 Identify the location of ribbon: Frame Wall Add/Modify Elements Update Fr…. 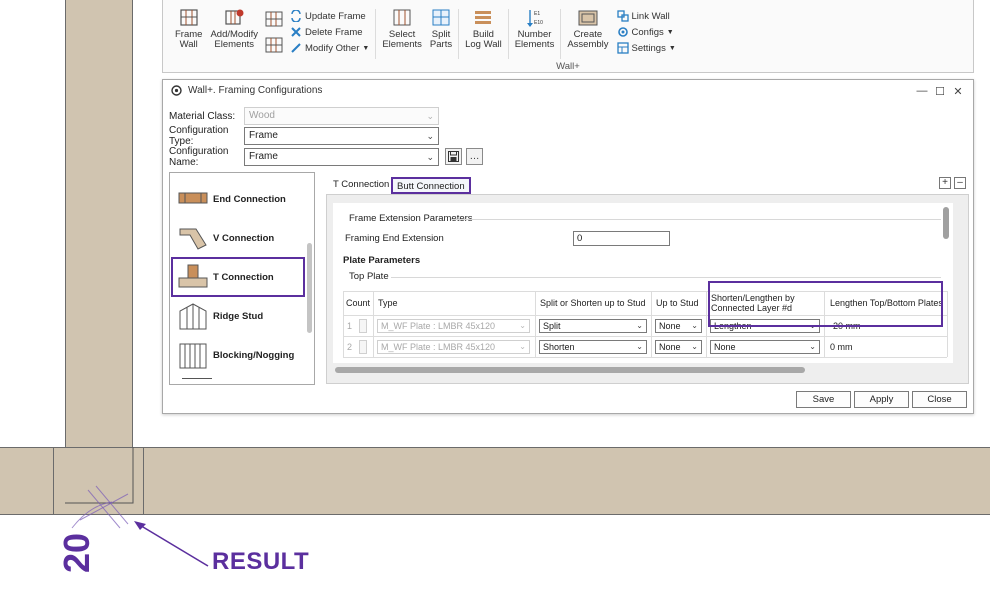
(568, 36).